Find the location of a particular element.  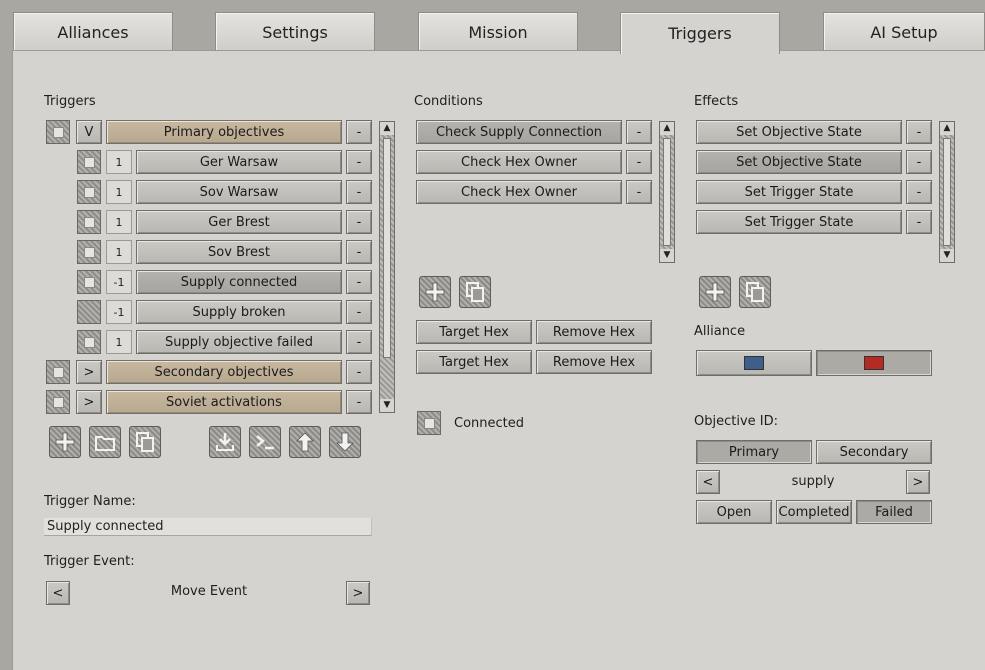

triggers-scrollbar: ▲ ▼ is located at coordinates (387, 267).